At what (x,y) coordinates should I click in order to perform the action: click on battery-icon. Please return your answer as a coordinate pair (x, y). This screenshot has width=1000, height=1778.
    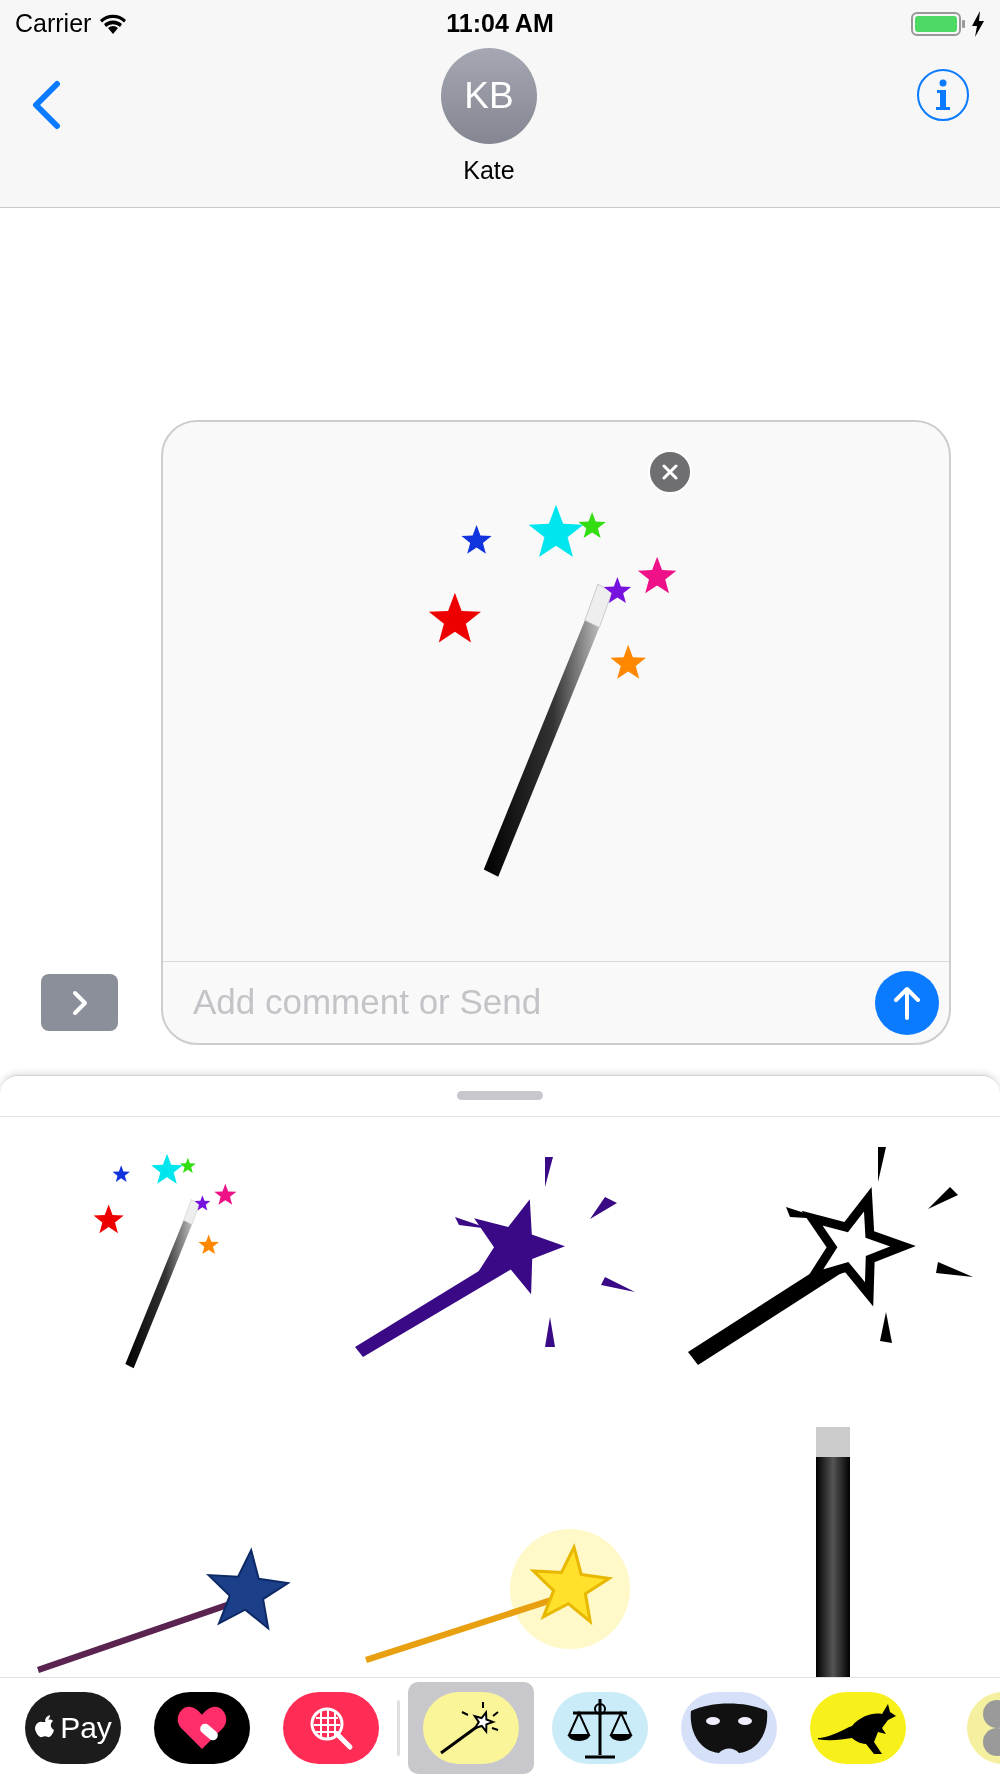
    Looking at the image, I should click on (939, 24).